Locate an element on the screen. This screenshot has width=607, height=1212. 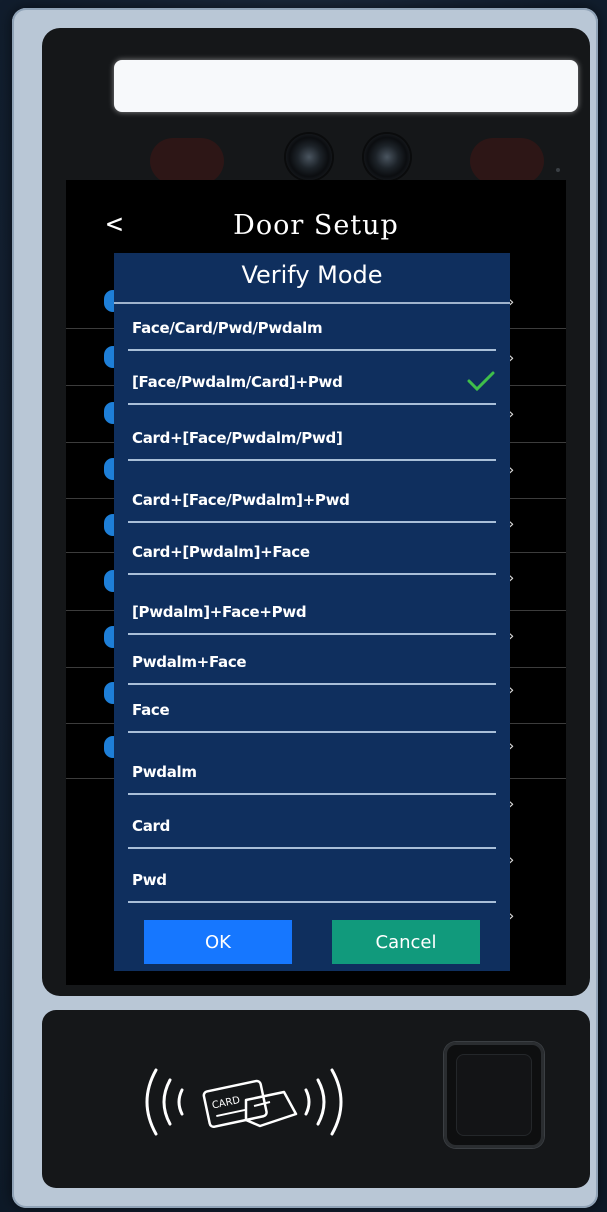
option-label: Card+[Face/Pwdalm]+Pwd is located at coordinates (241, 500).